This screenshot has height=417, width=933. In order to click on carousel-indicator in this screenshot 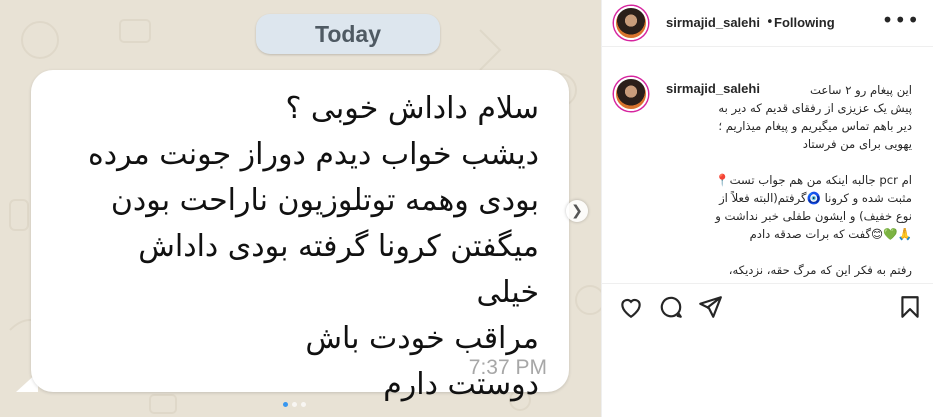, I will do `click(294, 404)`.